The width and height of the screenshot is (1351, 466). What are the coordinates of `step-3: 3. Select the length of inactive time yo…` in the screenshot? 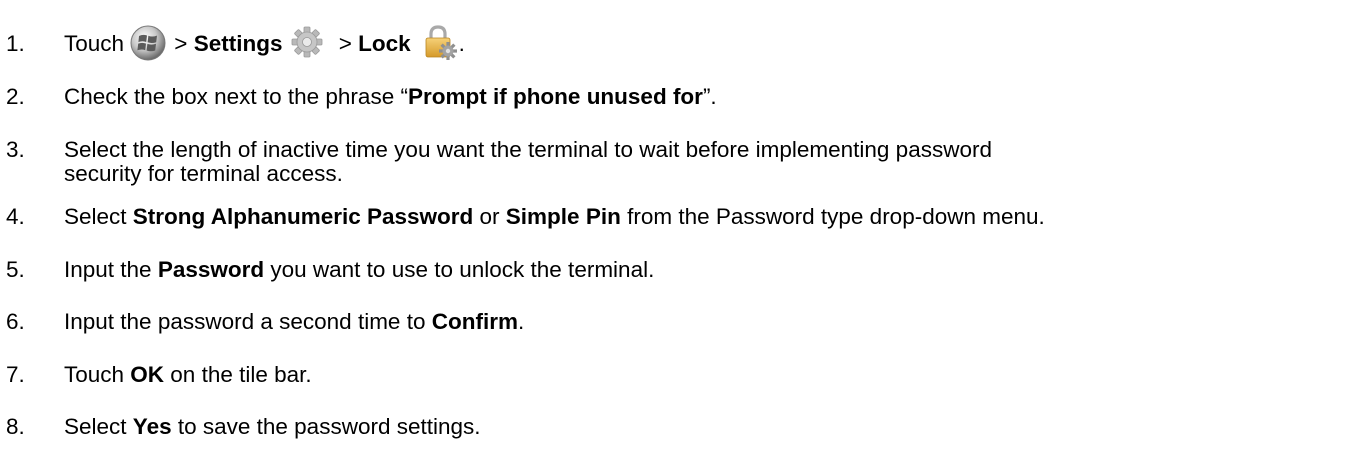 It's located at (676, 162).